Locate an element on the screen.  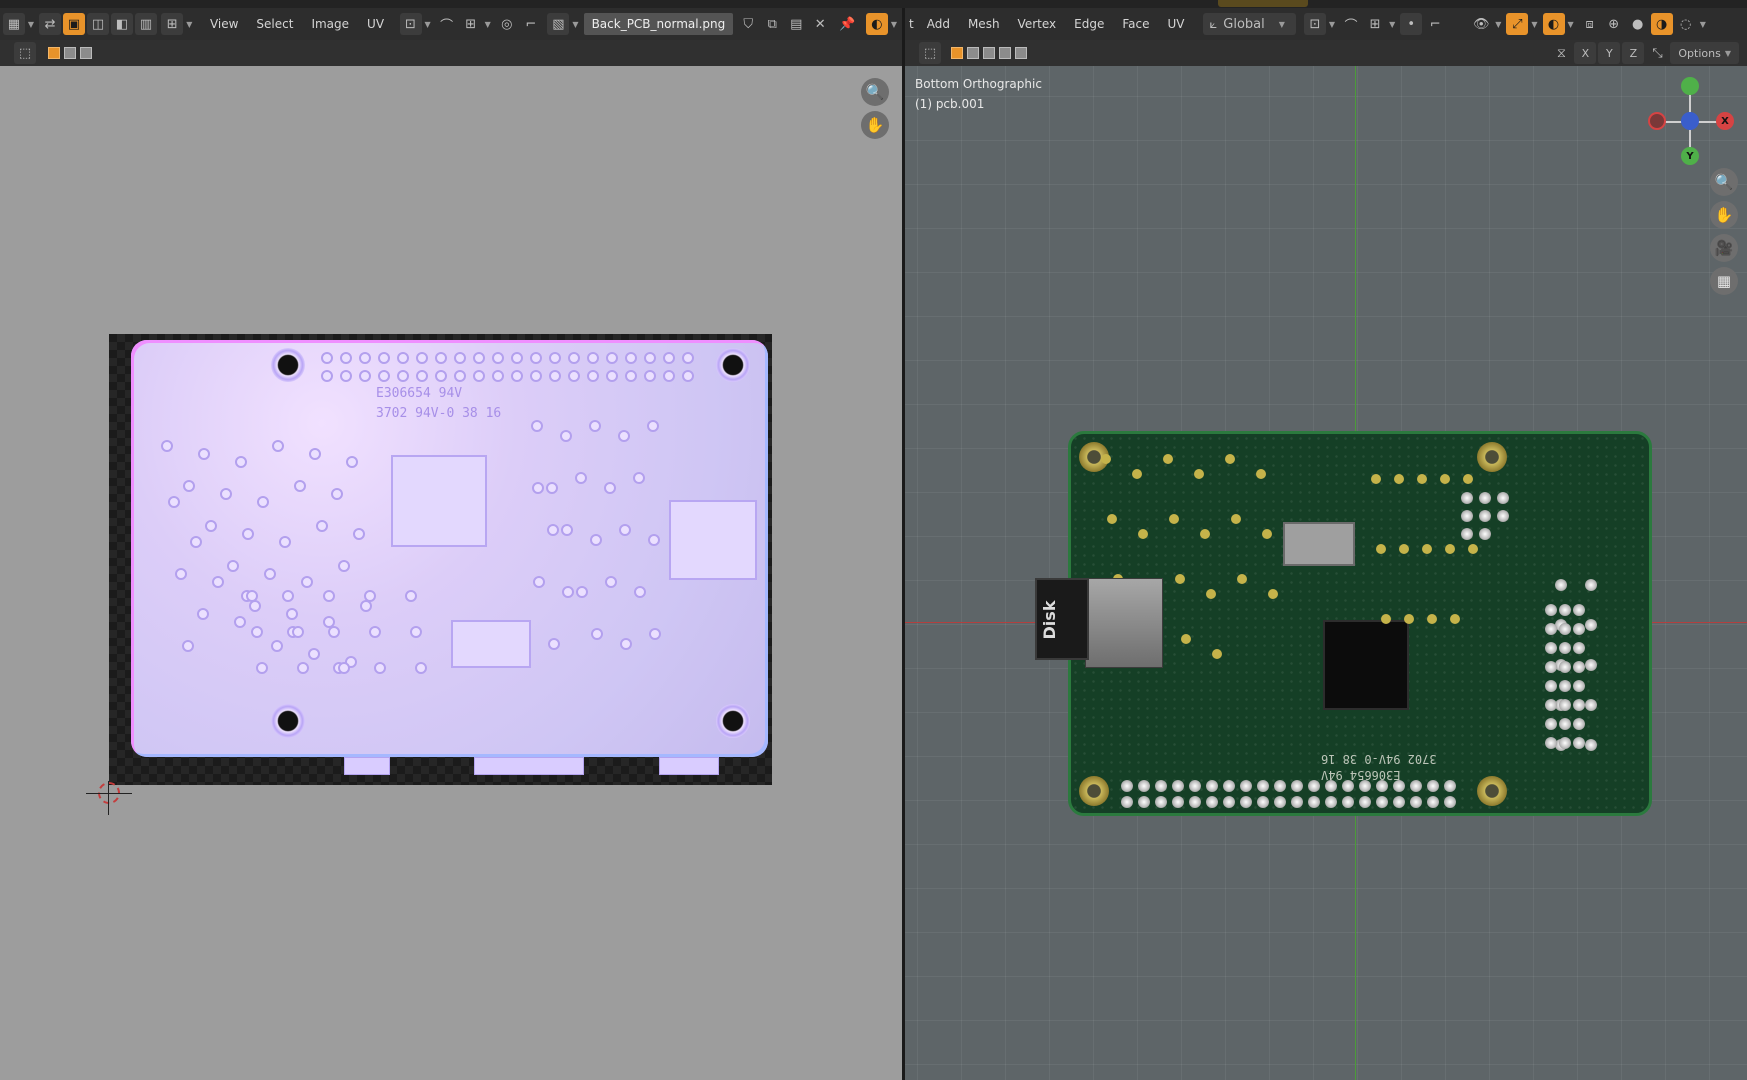
unlink-image-close-icon: ✕ is located at coordinates (820, 24).